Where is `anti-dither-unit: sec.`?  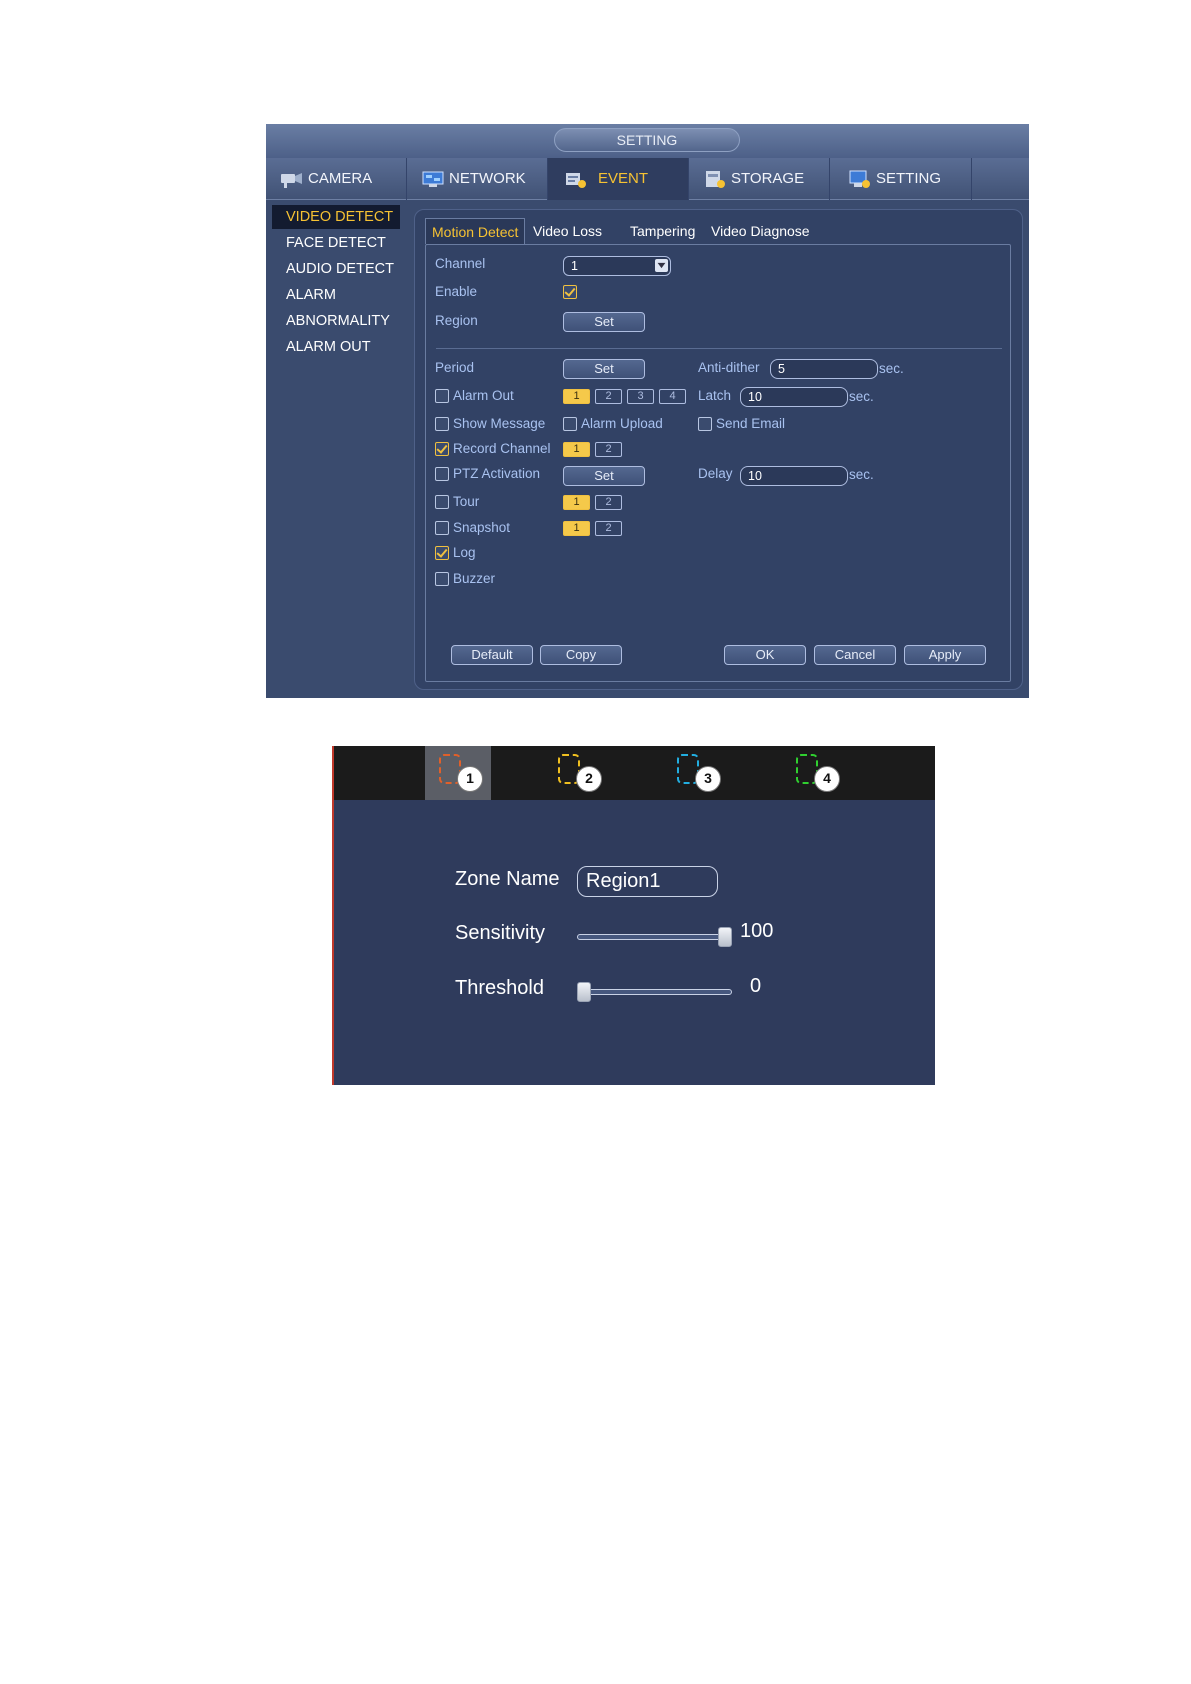 anti-dither-unit: sec. is located at coordinates (891, 368).